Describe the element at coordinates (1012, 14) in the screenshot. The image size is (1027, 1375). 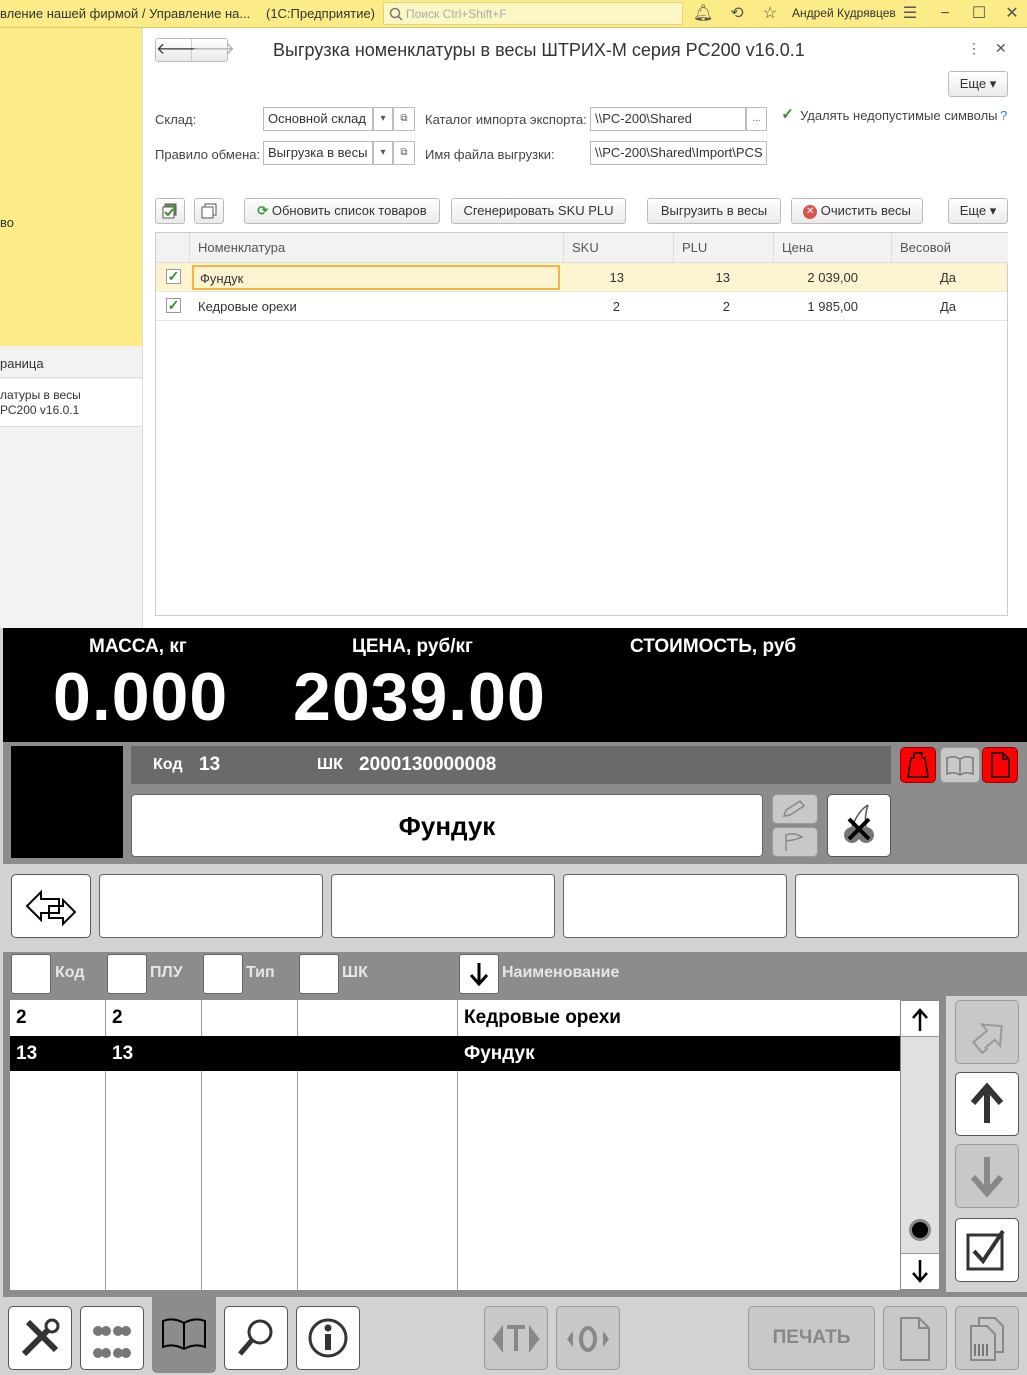
I see `close-window-icon: ✕` at that location.